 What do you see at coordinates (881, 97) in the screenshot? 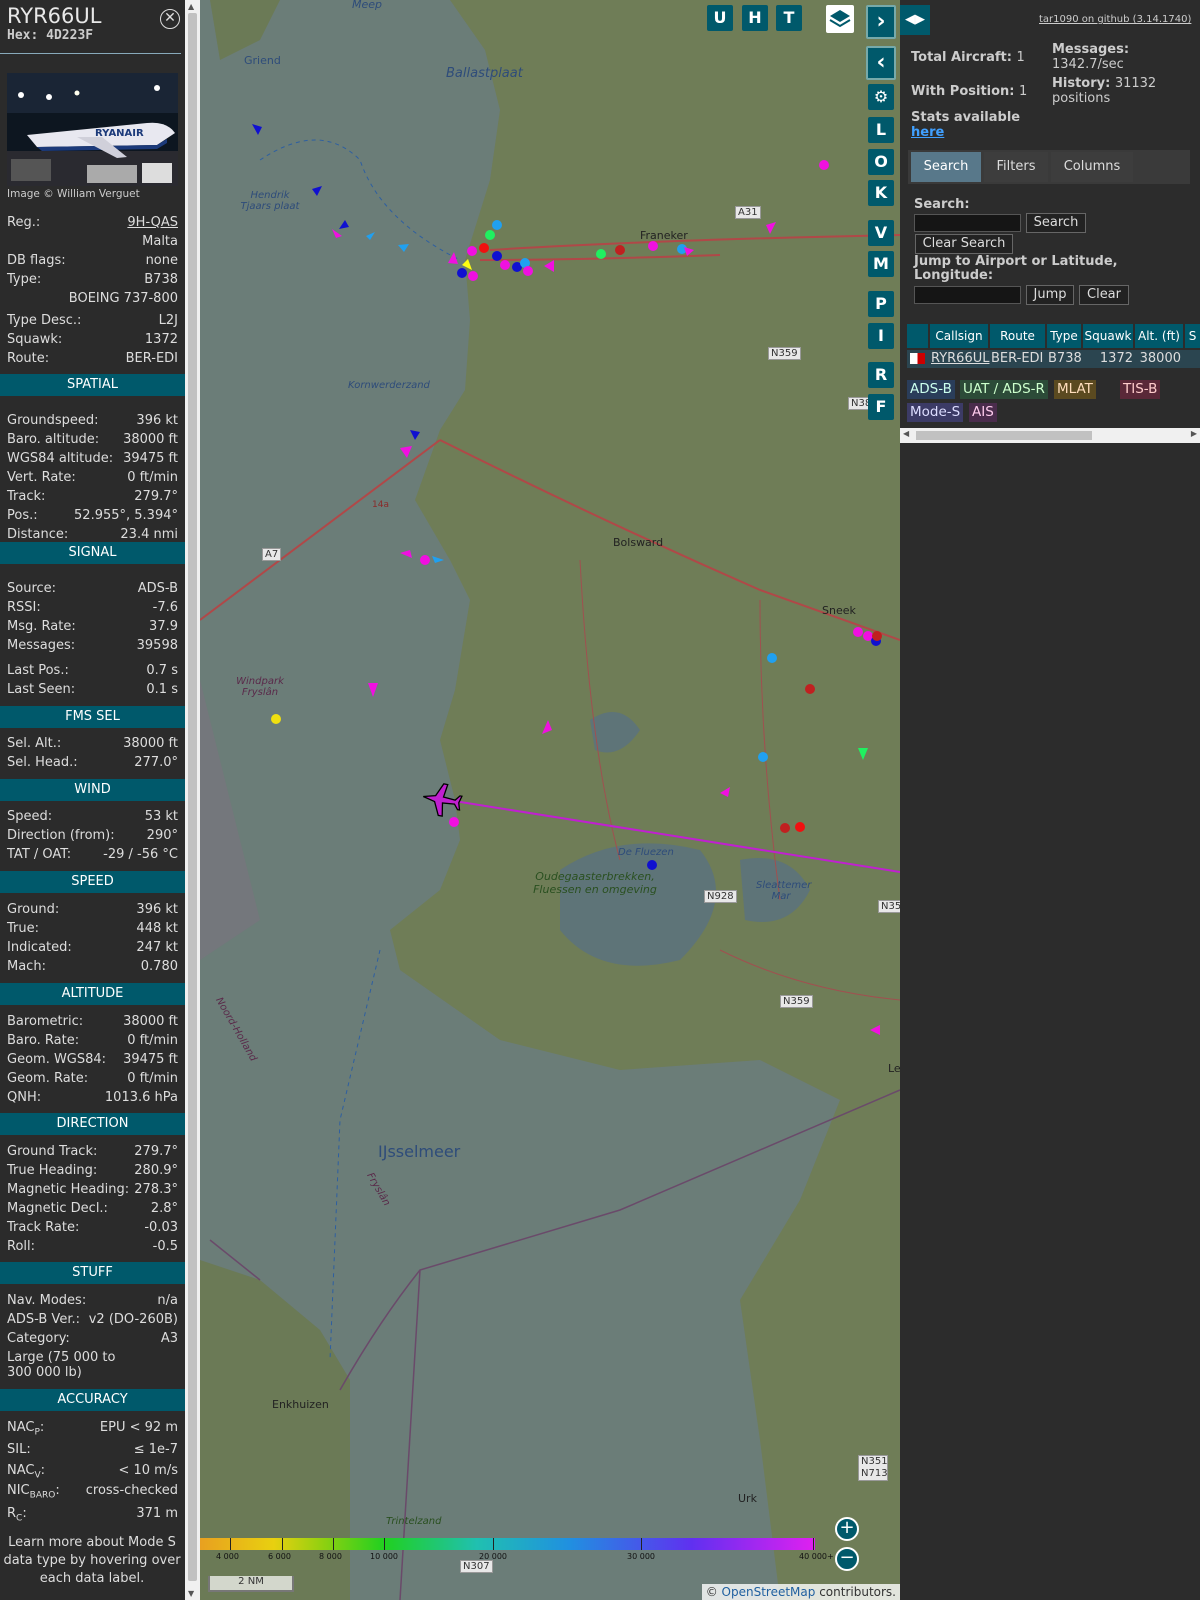
I see `settings-gear-icon: ⚙` at bounding box center [881, 97].